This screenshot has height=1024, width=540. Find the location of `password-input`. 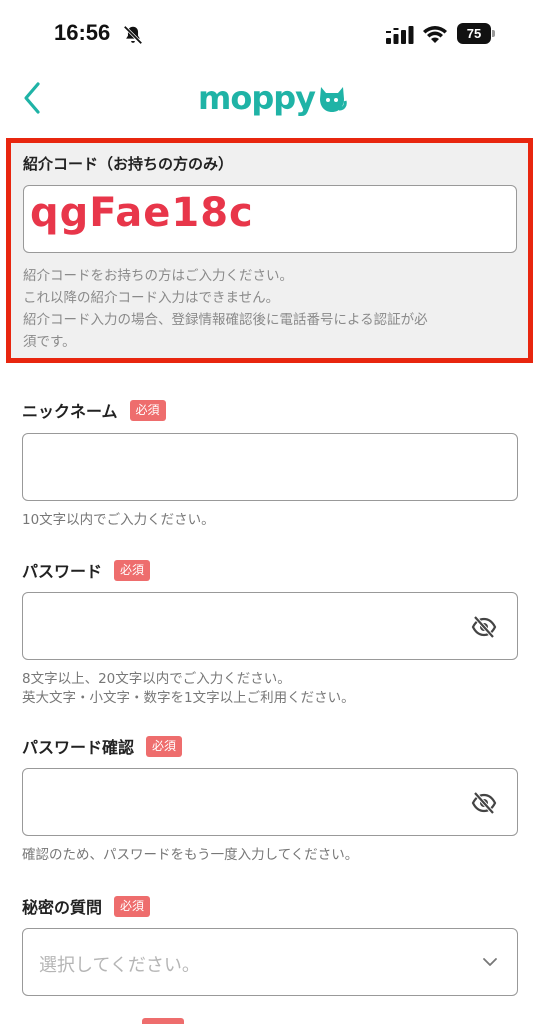

password-input is located at coordinates (270, 626).